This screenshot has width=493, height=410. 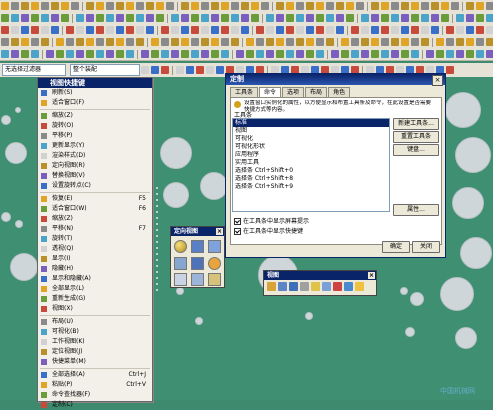 I want to click on list-item: 选择条 Ctrl+Shift+8, so click(x=311, y=179).